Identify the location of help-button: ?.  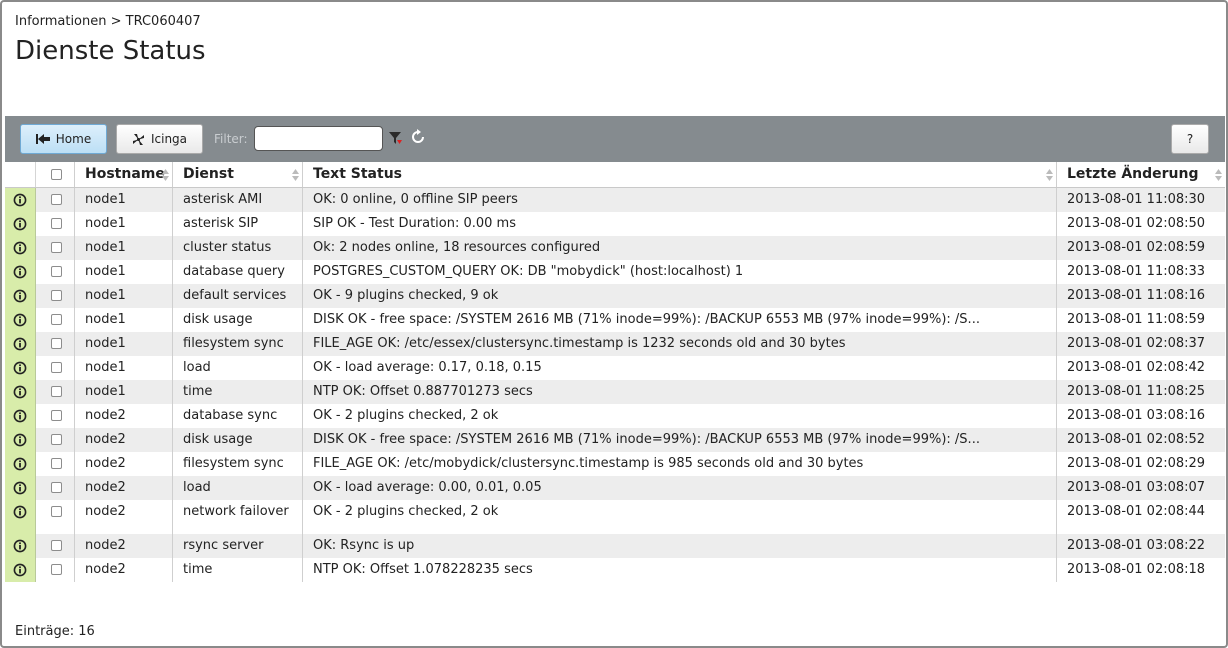
(1190, 139).